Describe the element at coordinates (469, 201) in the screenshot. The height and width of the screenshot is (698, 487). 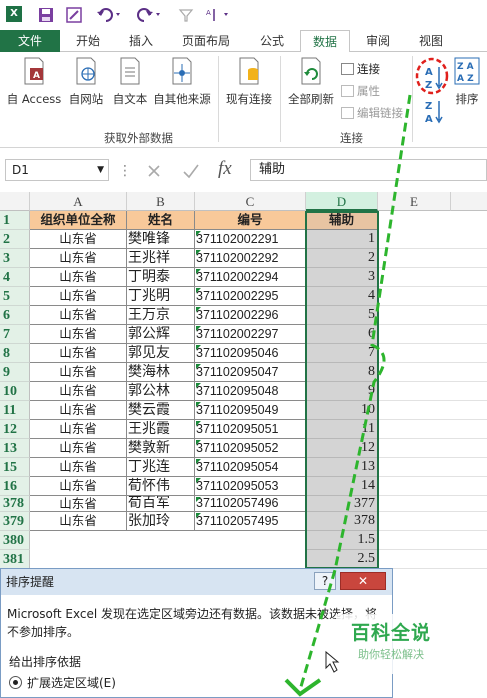
I see `column-header-f` at that location.